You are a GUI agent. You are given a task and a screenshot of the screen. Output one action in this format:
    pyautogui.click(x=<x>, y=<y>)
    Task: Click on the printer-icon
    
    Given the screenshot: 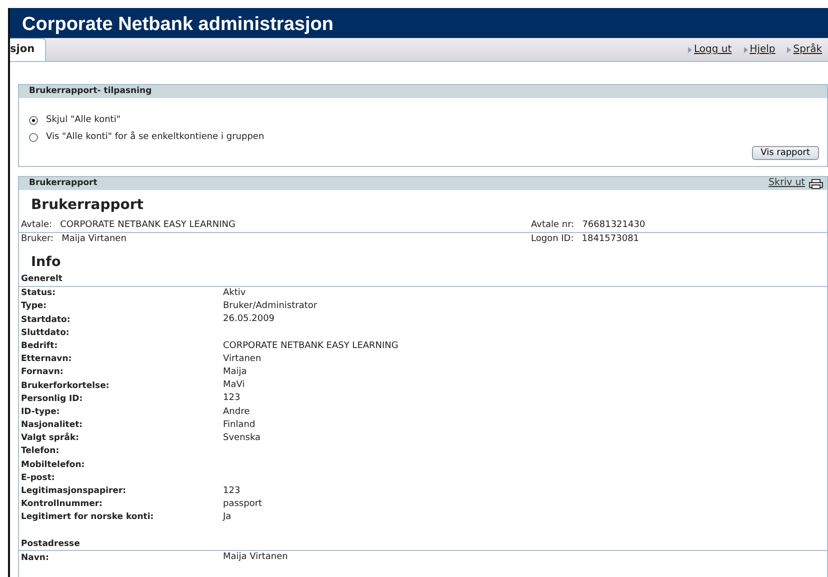 What is the action you would take?
    pyautogui.click(x=816, y=183)
    